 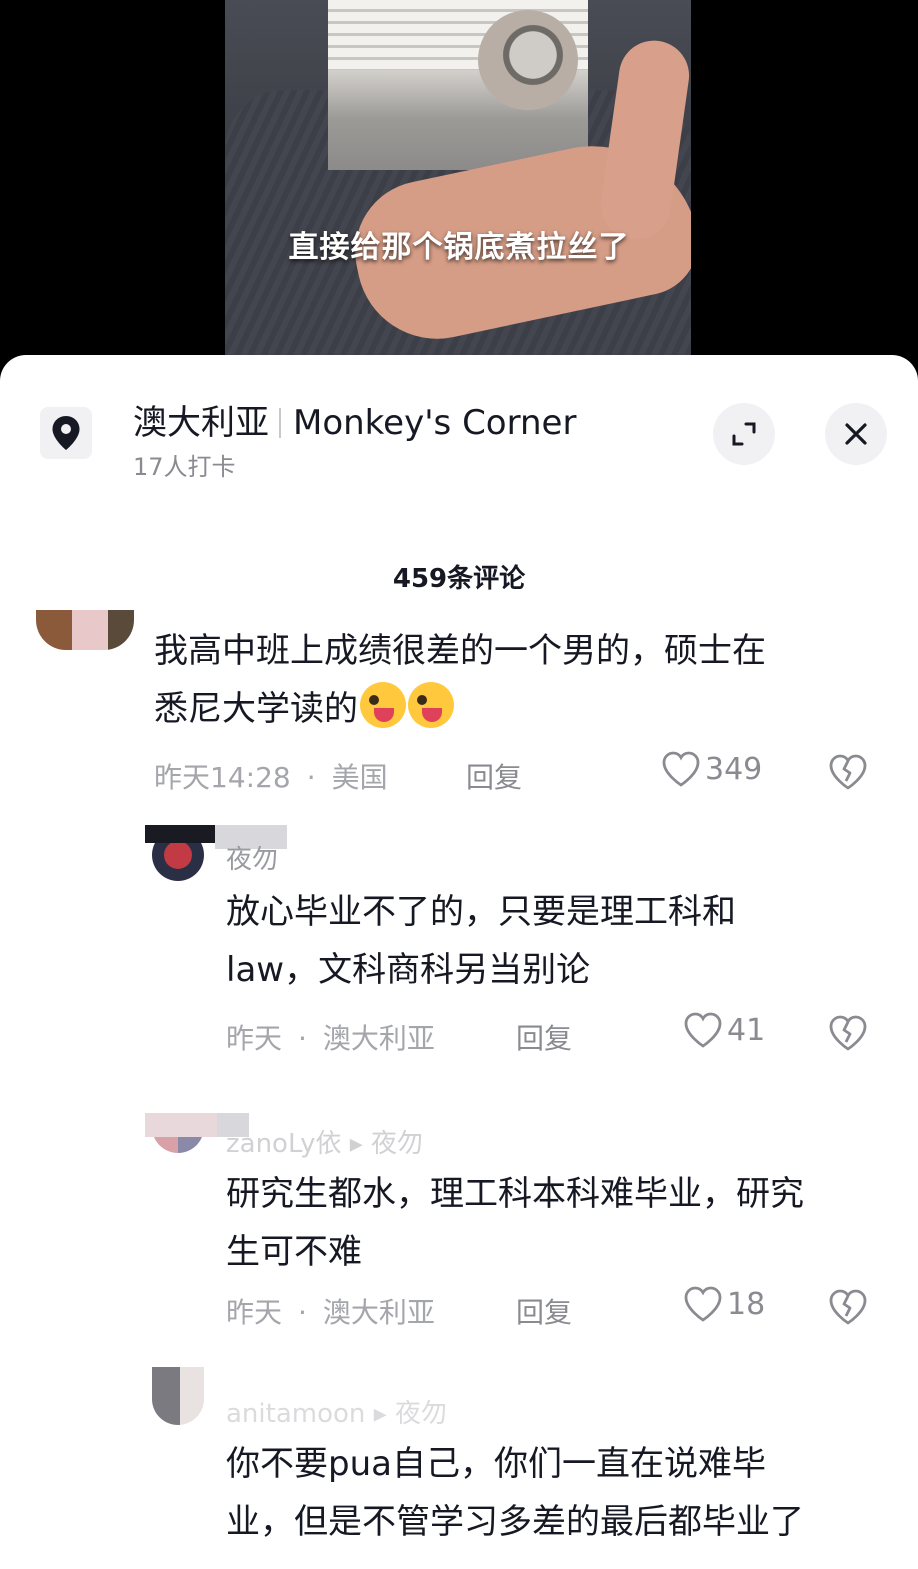 What do you see at coordinates (746, 1304) in the screenshot?
I see `like-count: 18` at bounding box center [746, 1304].